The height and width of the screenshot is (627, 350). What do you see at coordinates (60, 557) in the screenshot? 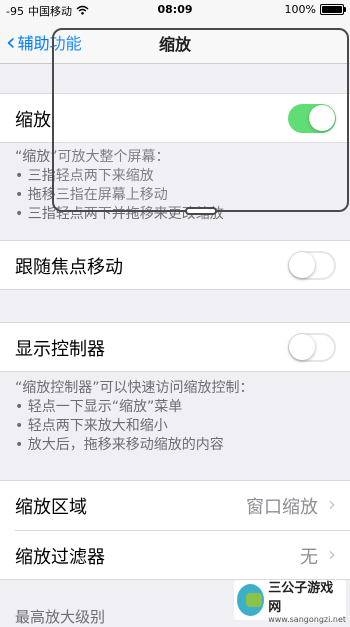
I see `zoom-filter-label: 缩放过滤器` at bounding box center [60, 557].